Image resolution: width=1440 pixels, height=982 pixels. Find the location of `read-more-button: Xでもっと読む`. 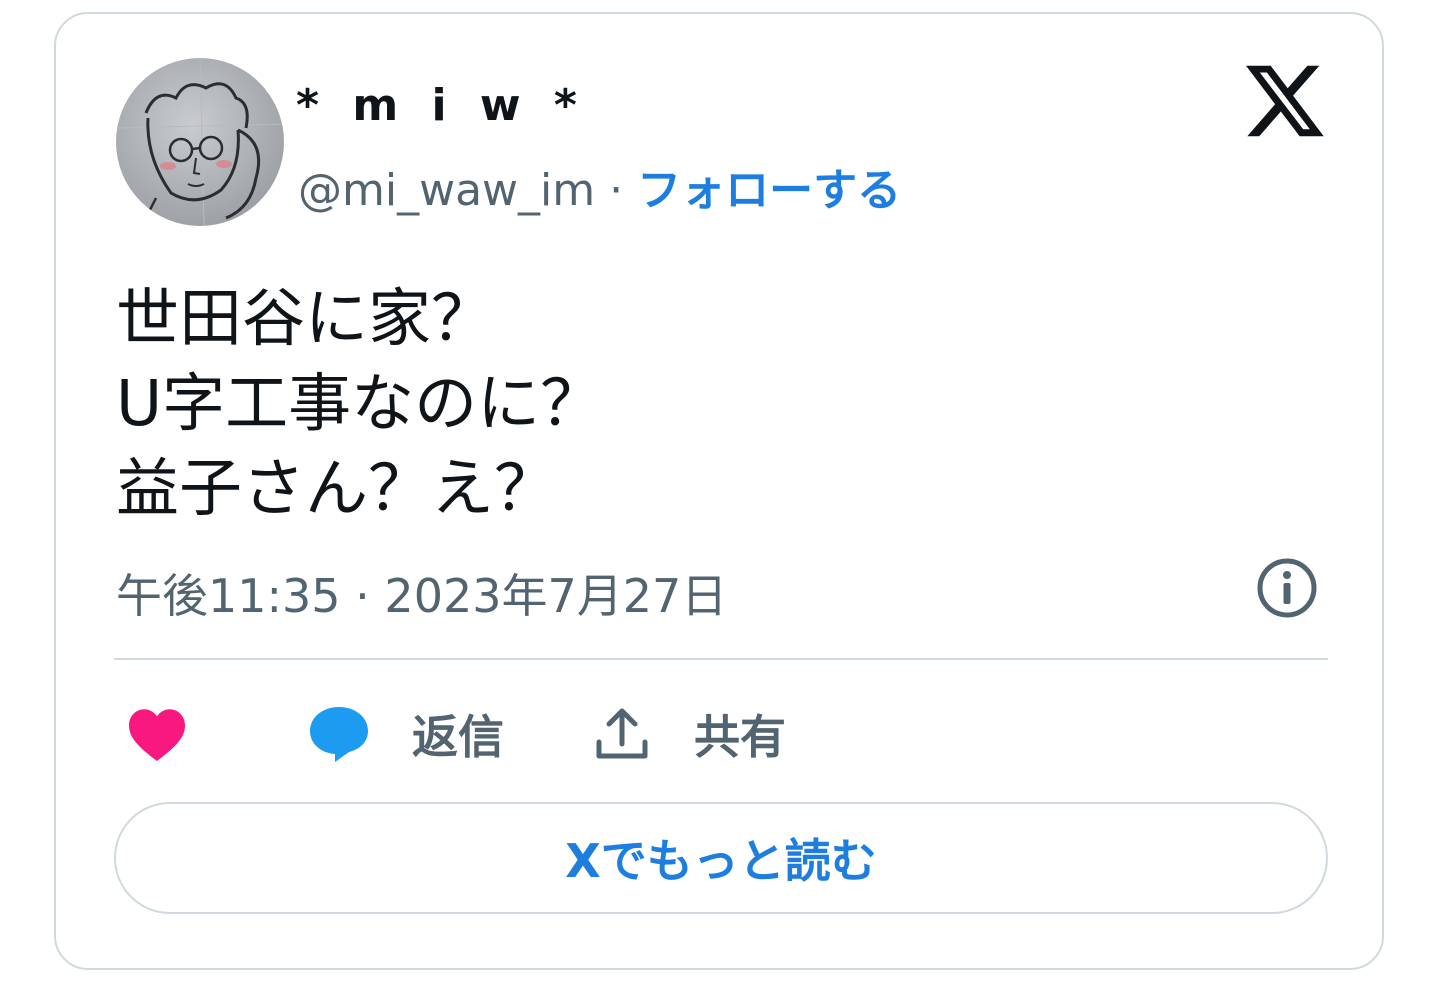

read-more-button: Xでもっと読む is located at coordinates (721, 858).